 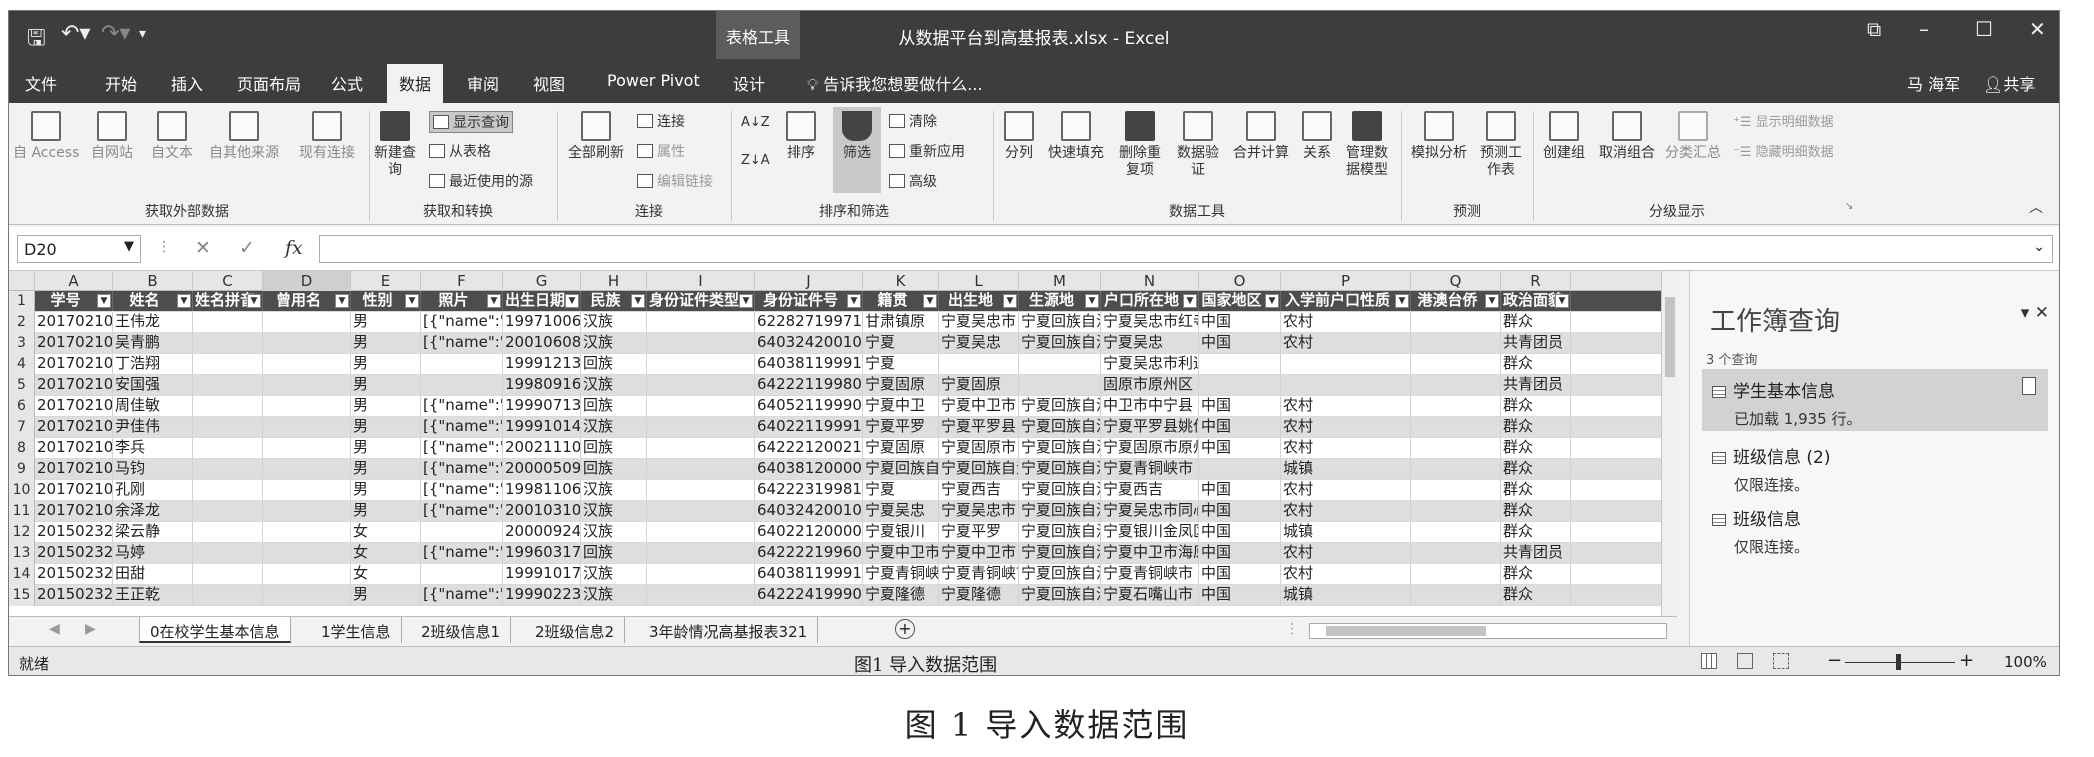 What do you see at coordinates (1150, 364) in the screenshot?
I see `table-cell: 宁夏吴忠市利通区` at bounding box center [1150, 364].